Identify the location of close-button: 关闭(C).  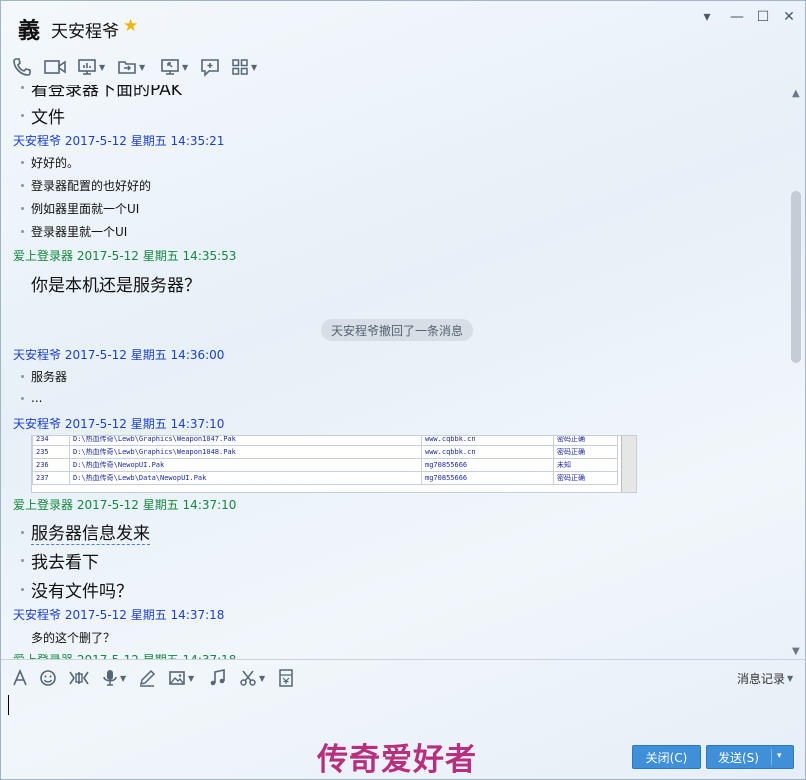
(666, 757).